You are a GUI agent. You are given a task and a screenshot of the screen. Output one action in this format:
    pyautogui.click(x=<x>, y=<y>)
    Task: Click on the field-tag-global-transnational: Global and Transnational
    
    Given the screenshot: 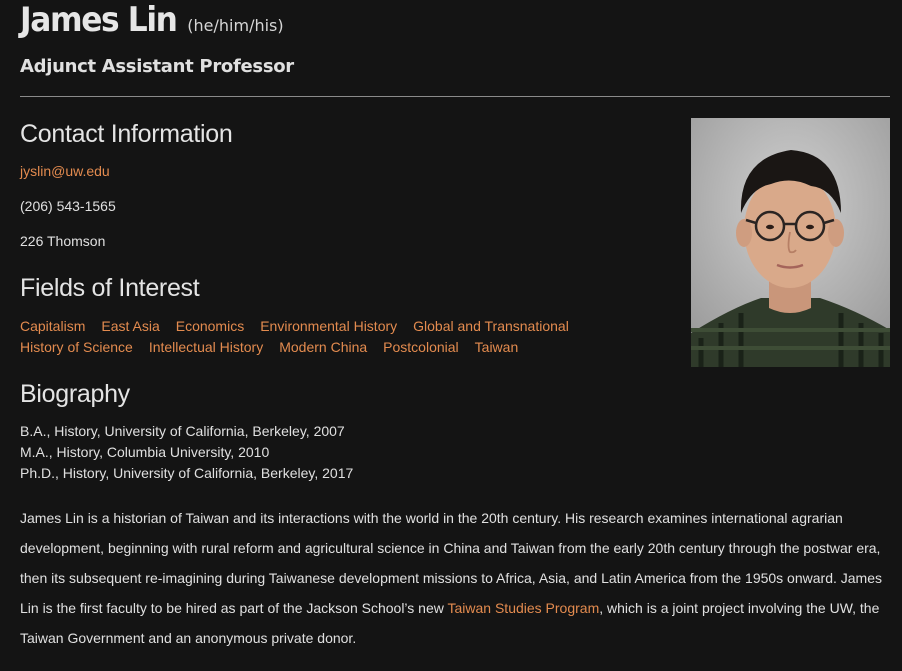 What is the action you would take?
    pyautogui.click(x=491, y=326)
    